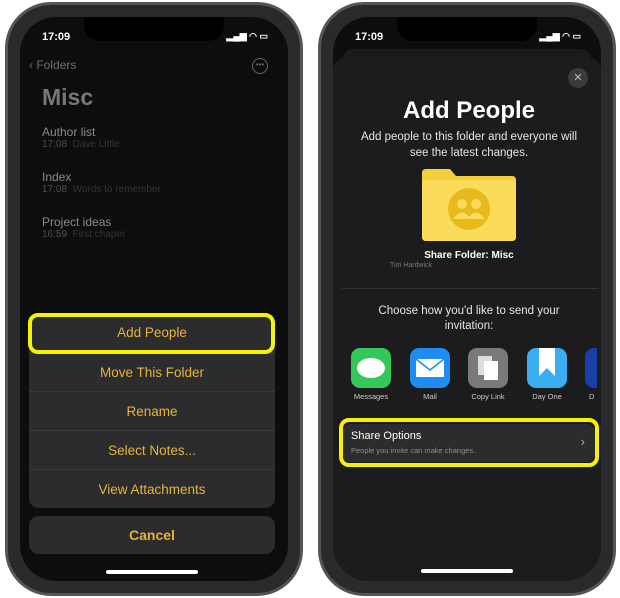  Describe the element at coordinates (592, 396) in the screenshot. I see `app-label: D` at that location.